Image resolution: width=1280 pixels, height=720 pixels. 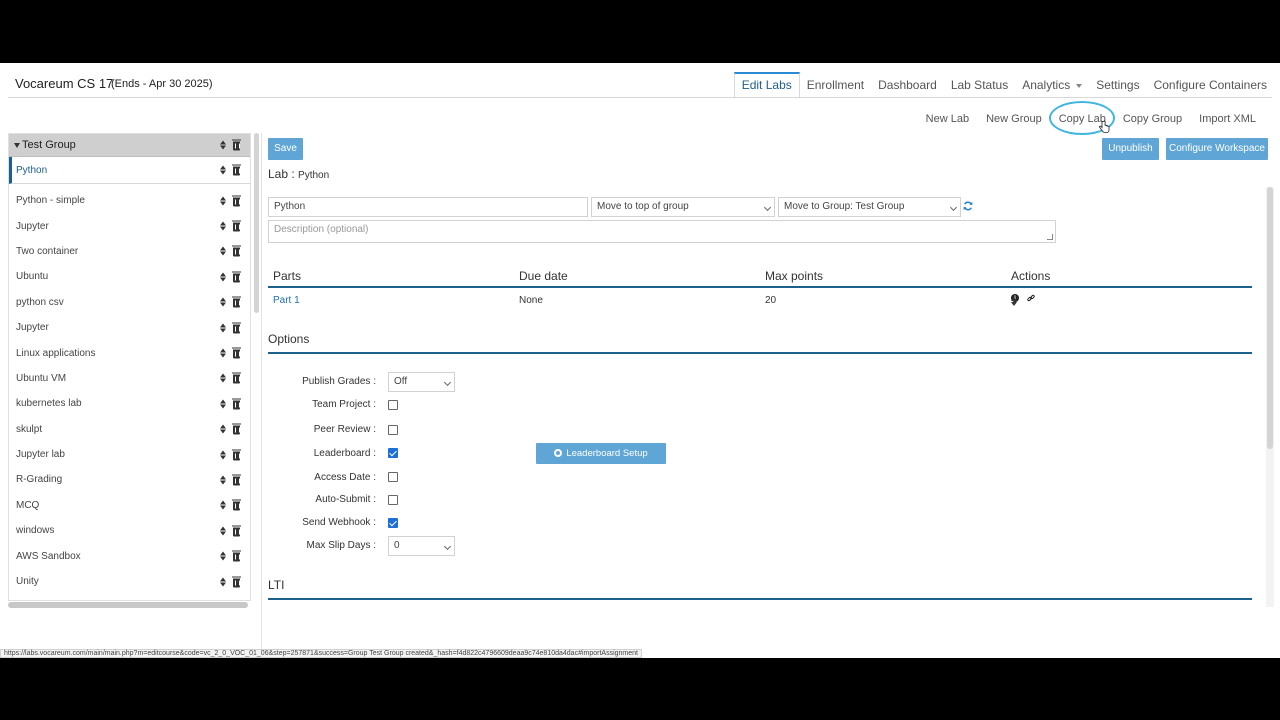 I want to click on resize-handle-icon, so click(x=1050, y=237).